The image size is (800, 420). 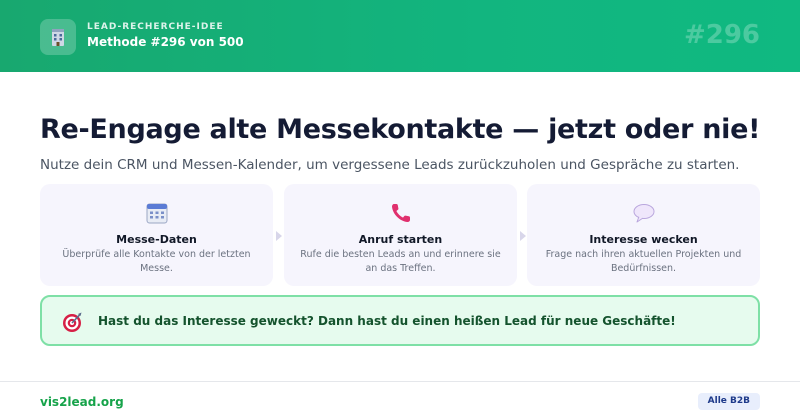 I want to click on footer-brand-link: vis2lead.org, so click(x=82, y=402).